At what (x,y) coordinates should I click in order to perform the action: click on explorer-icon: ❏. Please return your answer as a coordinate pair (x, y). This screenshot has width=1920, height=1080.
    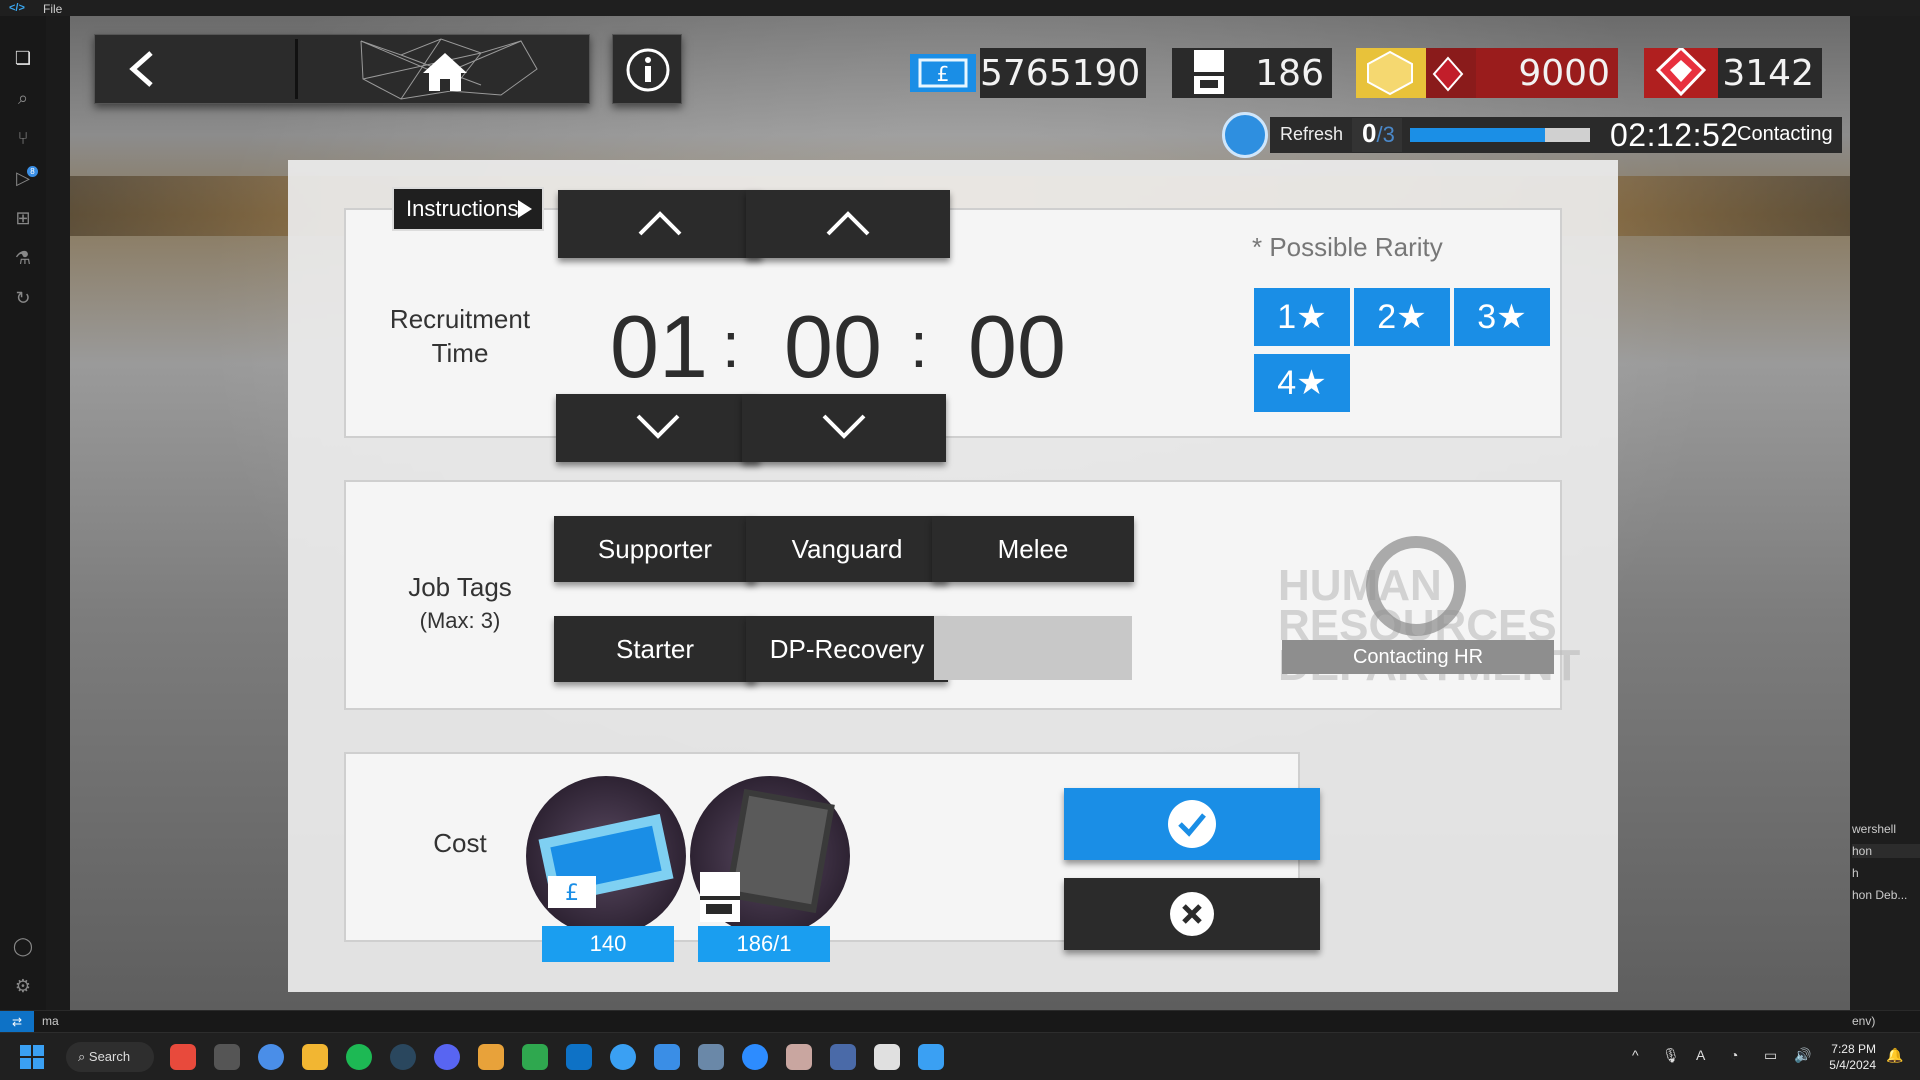
    Looking at the image, I should click on (23, 58).